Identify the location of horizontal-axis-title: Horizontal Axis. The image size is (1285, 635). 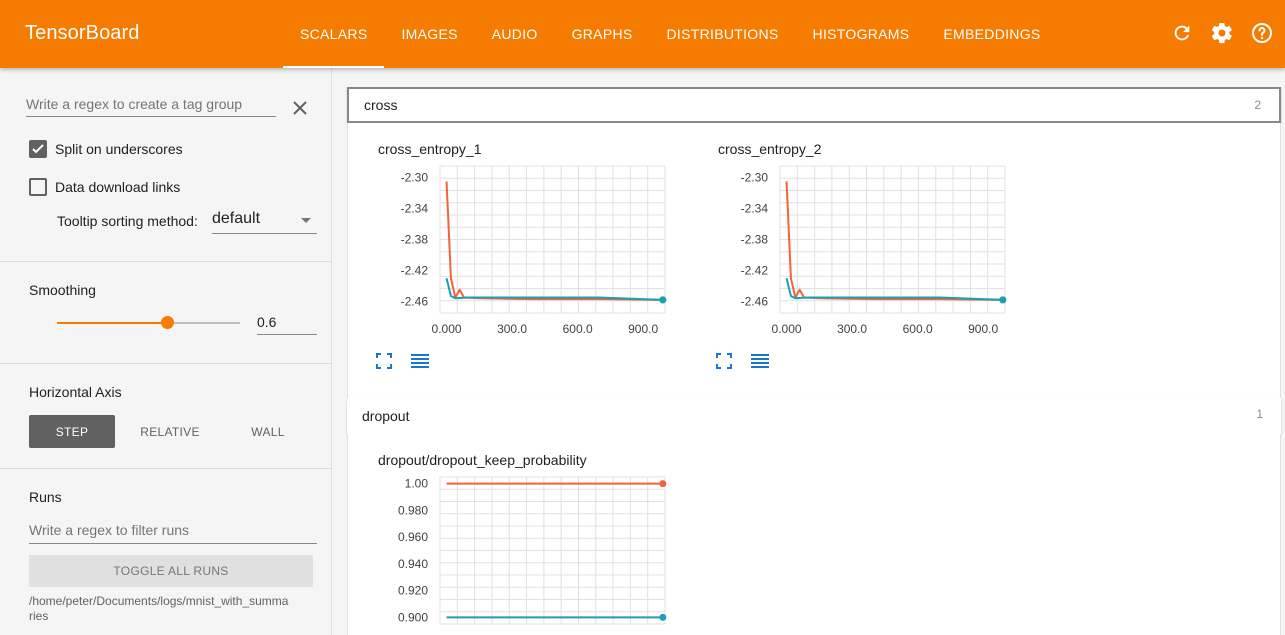
(75, 392).